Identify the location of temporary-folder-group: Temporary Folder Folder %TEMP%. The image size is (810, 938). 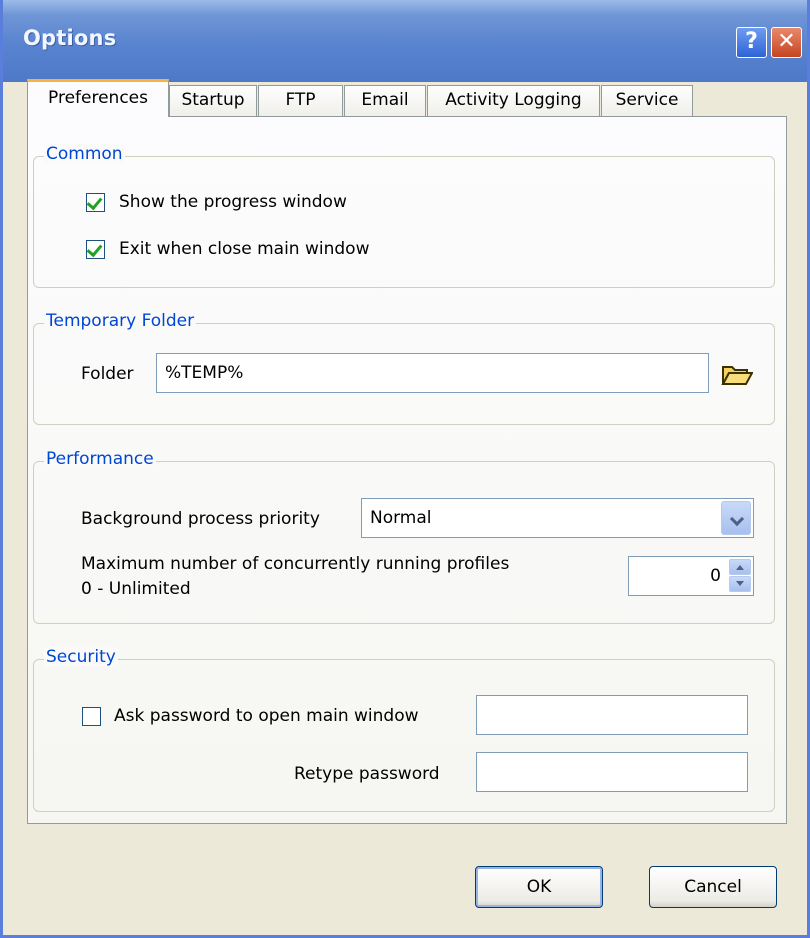
(404, 368).